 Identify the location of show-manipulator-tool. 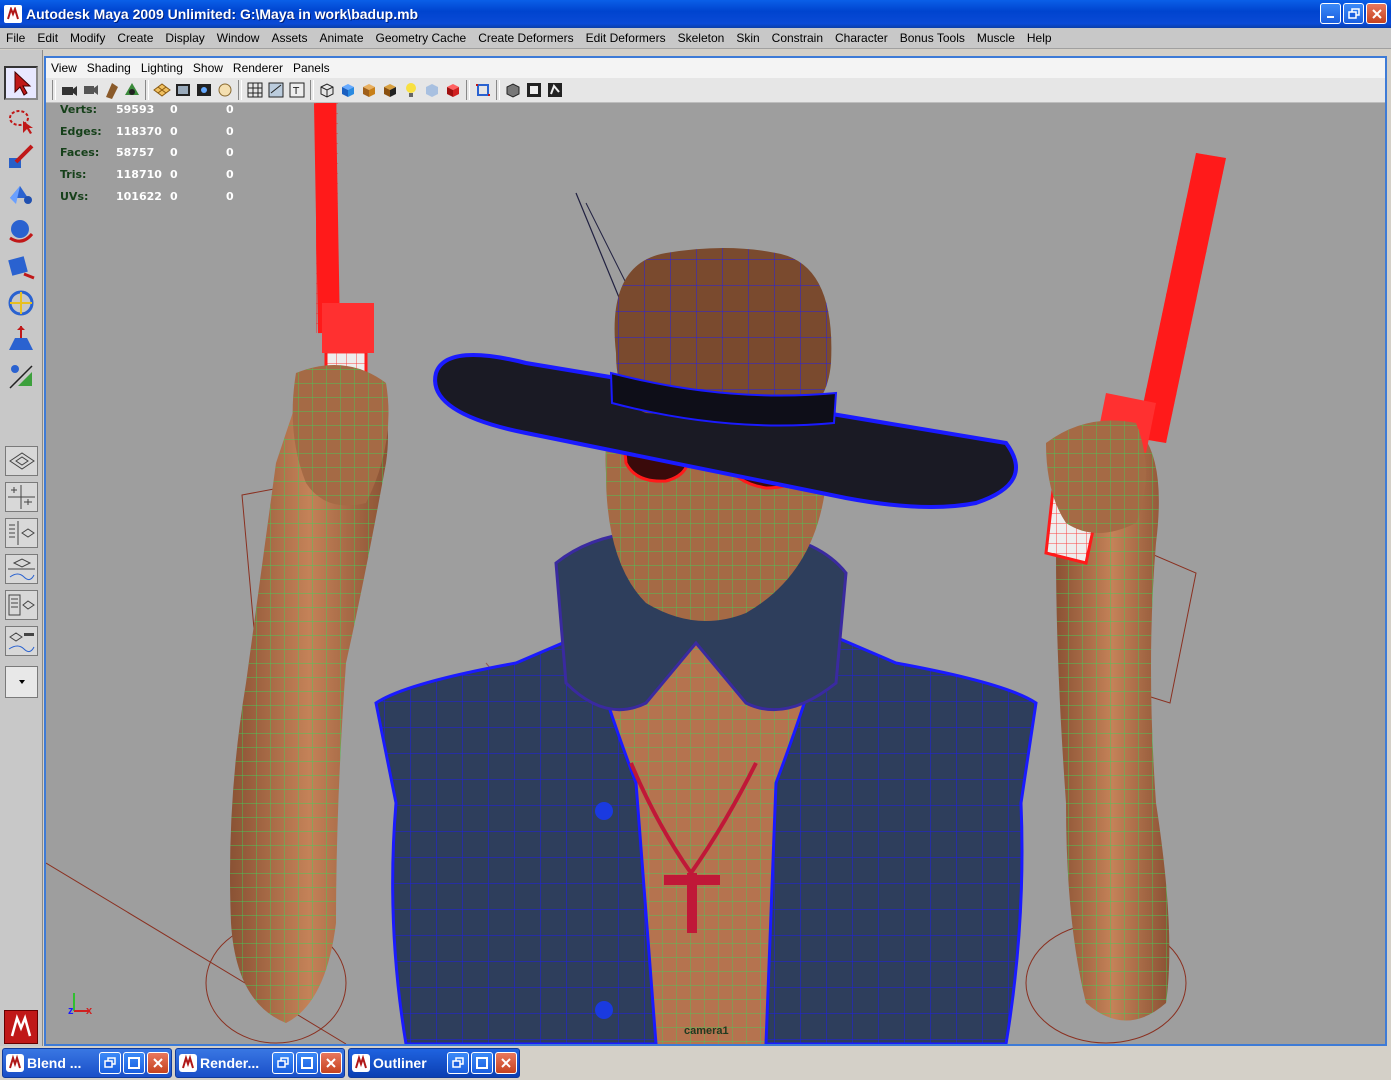
(21, 375).